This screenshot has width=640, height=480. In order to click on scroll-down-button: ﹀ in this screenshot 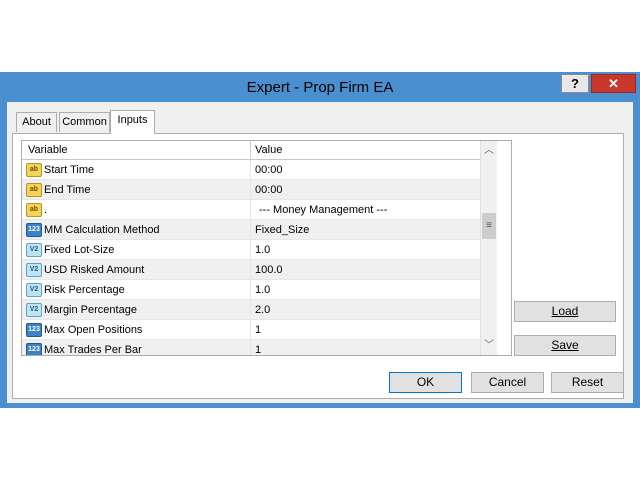, I will do `click(489, 345)`.